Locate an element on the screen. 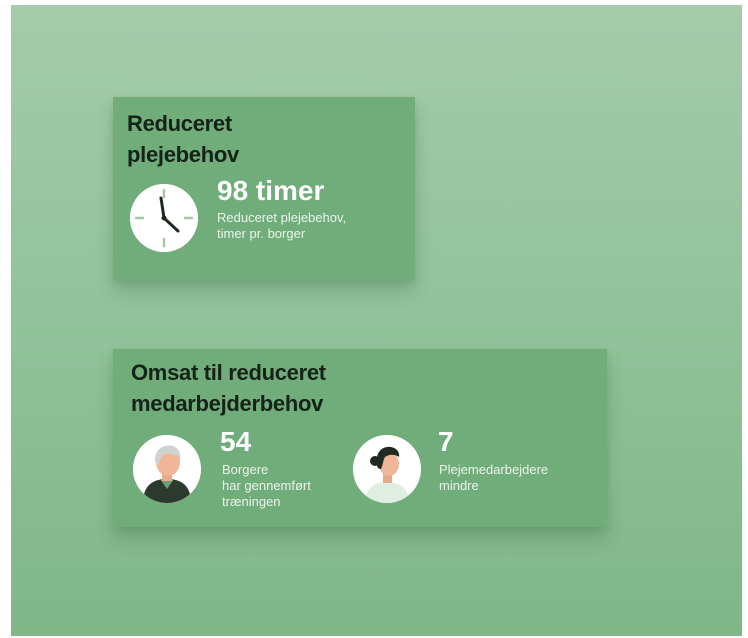 This screenshot has height=638, width=748. elderly-citizen-avatar-icon is located at coordinates (167, 469).